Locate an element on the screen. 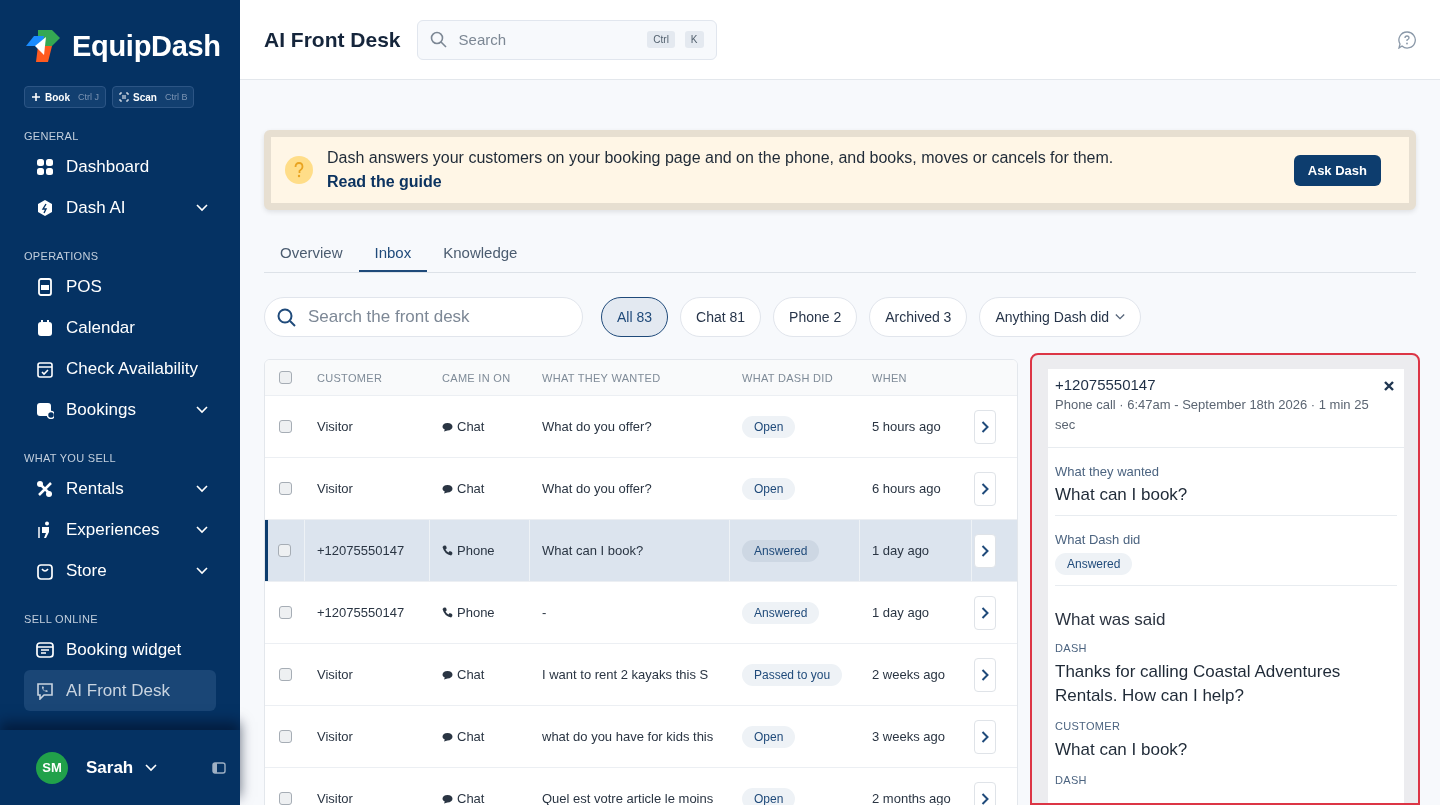  nav-item: AI Front Desk is located at coordinates (120, 690).